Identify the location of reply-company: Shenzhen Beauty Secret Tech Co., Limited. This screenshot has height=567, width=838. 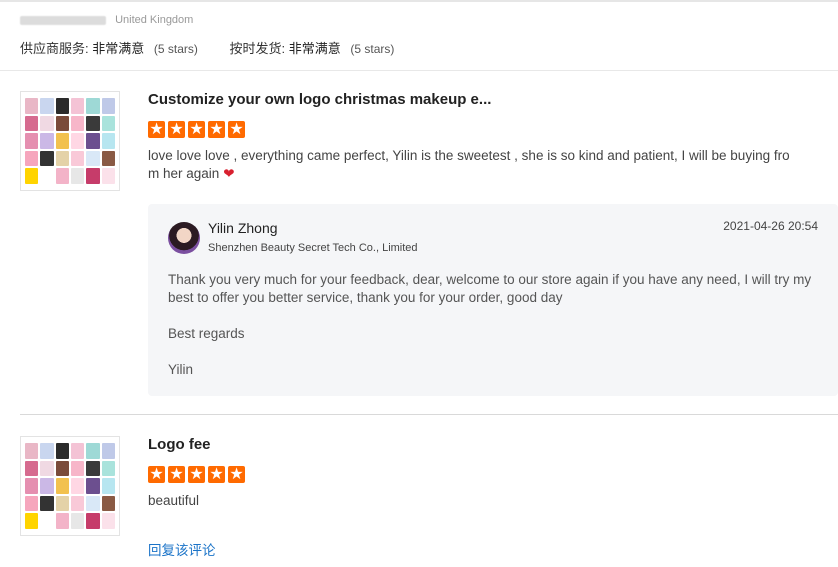
(313, 248).